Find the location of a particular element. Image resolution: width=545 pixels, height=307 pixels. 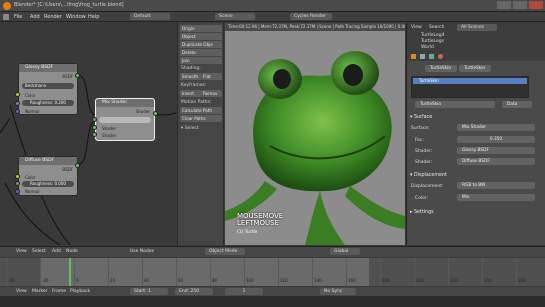

shader1-select: Glossy BSDF is located at coordinates (496, 150).